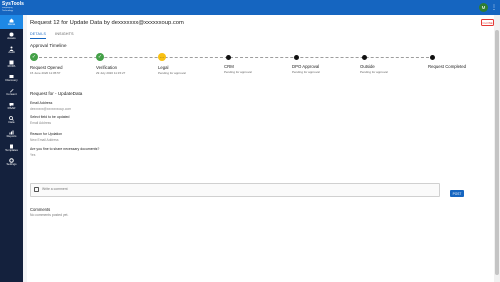 This screenshot has height=282, width=500. I want to click on timeline-step-label: Request Opened, so click(46, 67).